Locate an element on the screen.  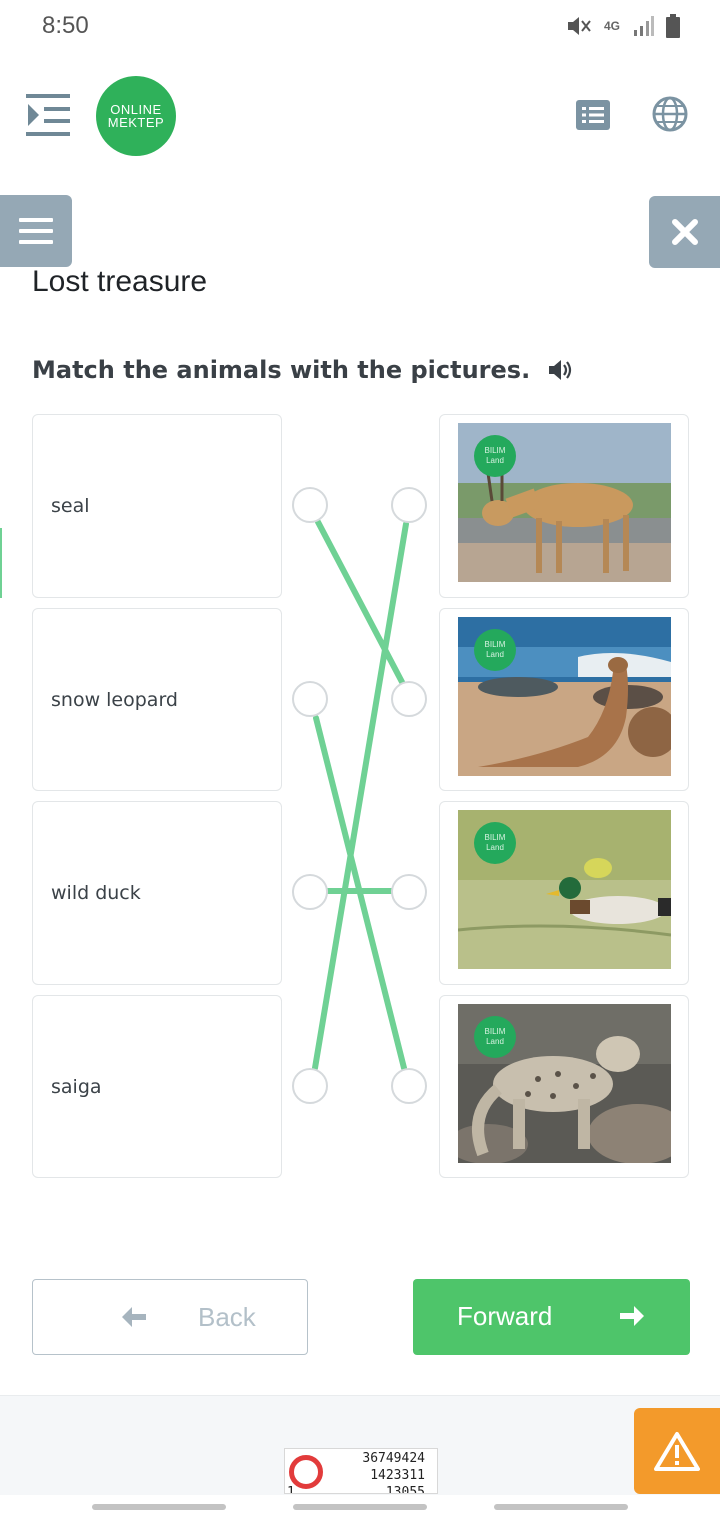
ad-number: 1423311 is located at coordinates (397, 1475).